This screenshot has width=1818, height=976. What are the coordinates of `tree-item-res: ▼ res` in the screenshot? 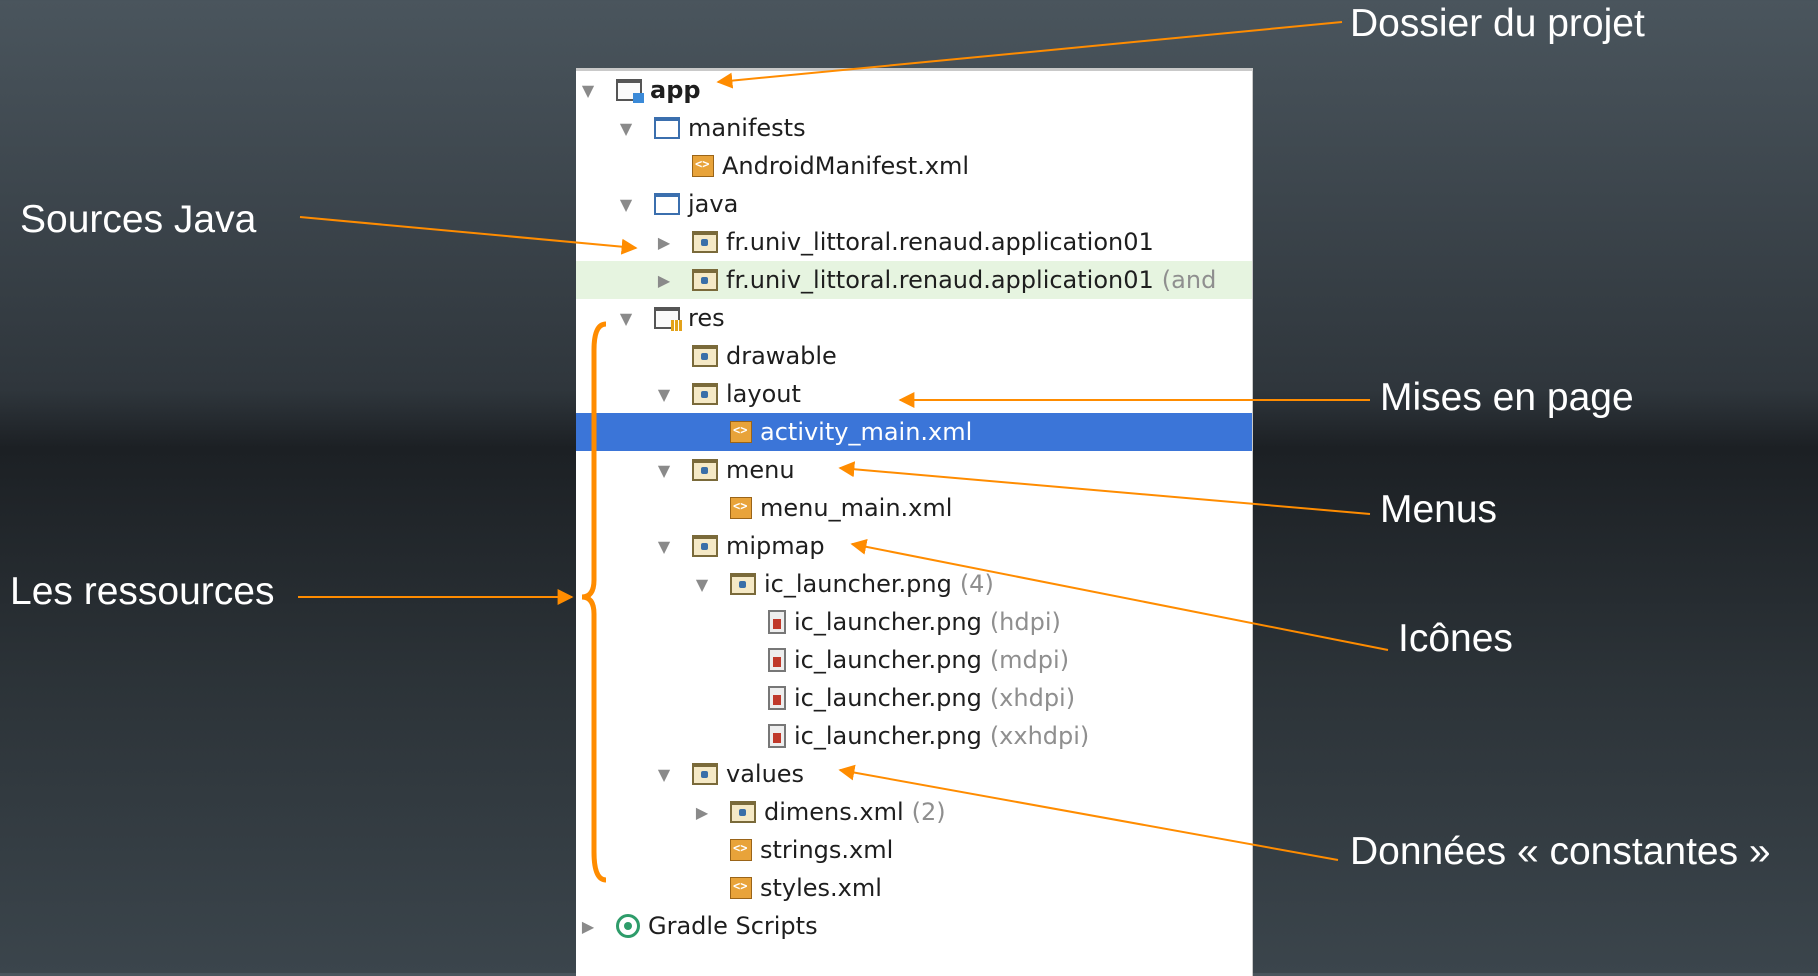 It's located at (914, 318).